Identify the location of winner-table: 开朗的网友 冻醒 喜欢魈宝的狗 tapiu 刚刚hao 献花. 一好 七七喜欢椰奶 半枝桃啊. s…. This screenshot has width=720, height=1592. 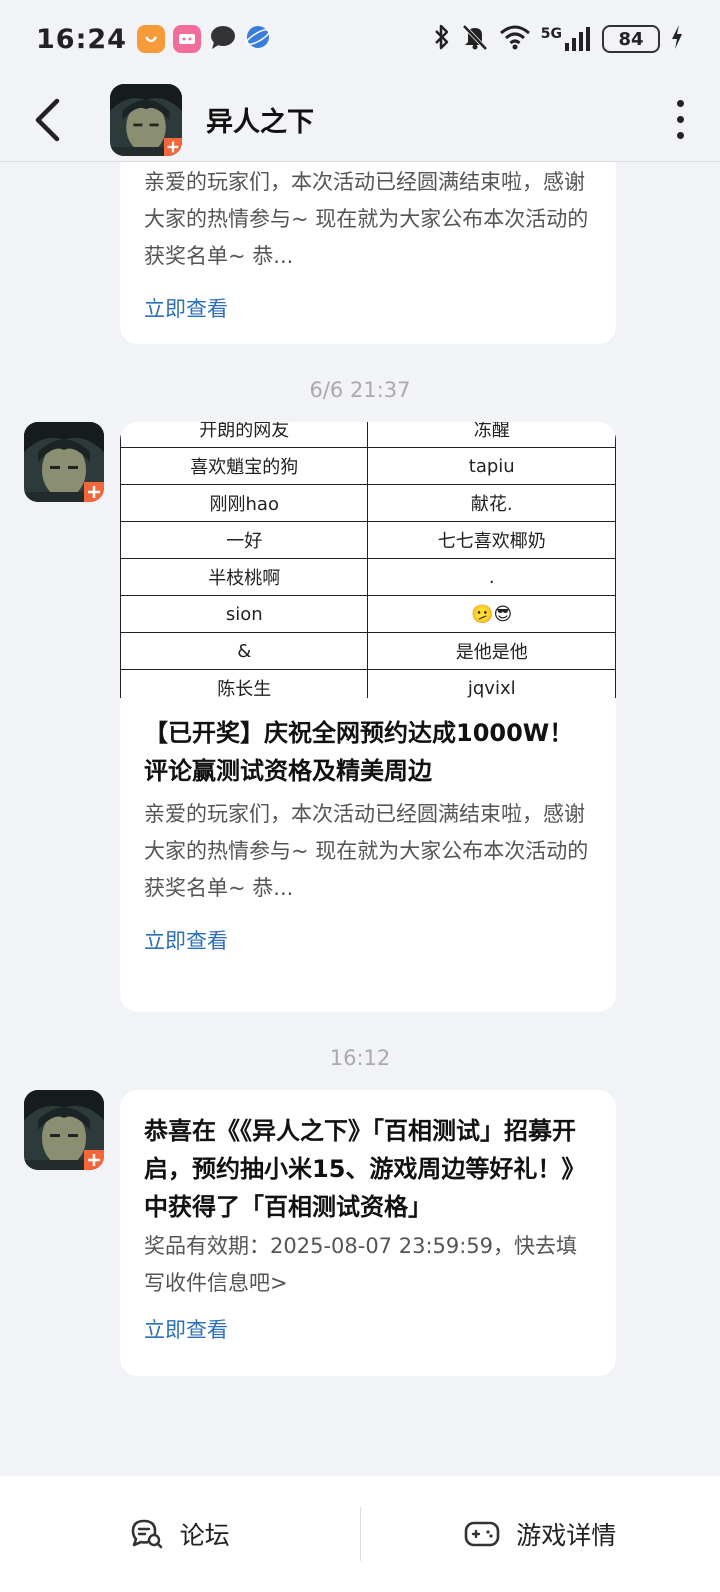
(368, 560).